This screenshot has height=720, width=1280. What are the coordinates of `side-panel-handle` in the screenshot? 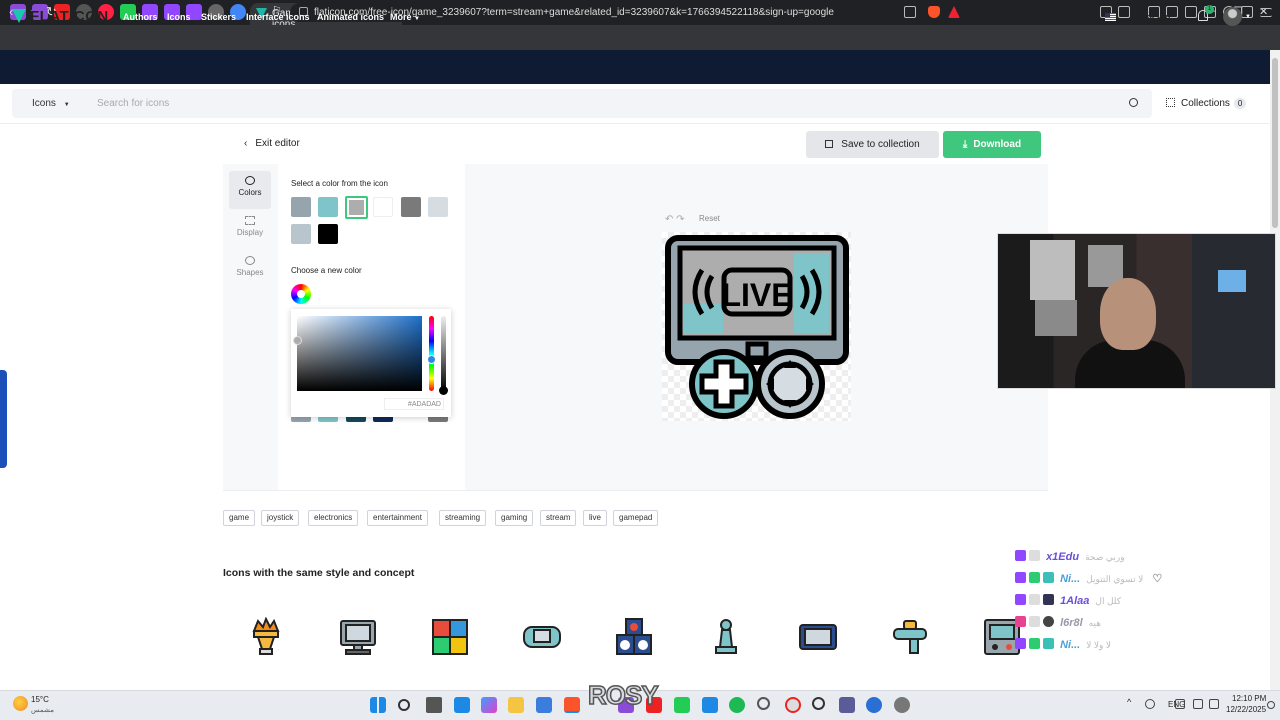 It's located at (3, 419).